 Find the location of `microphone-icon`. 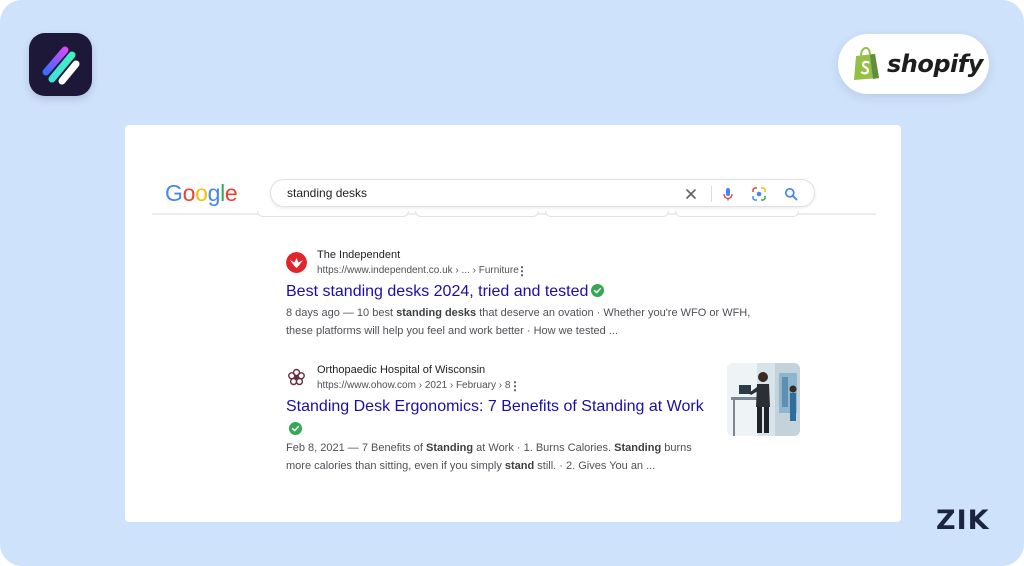

microphone-icon is located at coordinates (728, 194).